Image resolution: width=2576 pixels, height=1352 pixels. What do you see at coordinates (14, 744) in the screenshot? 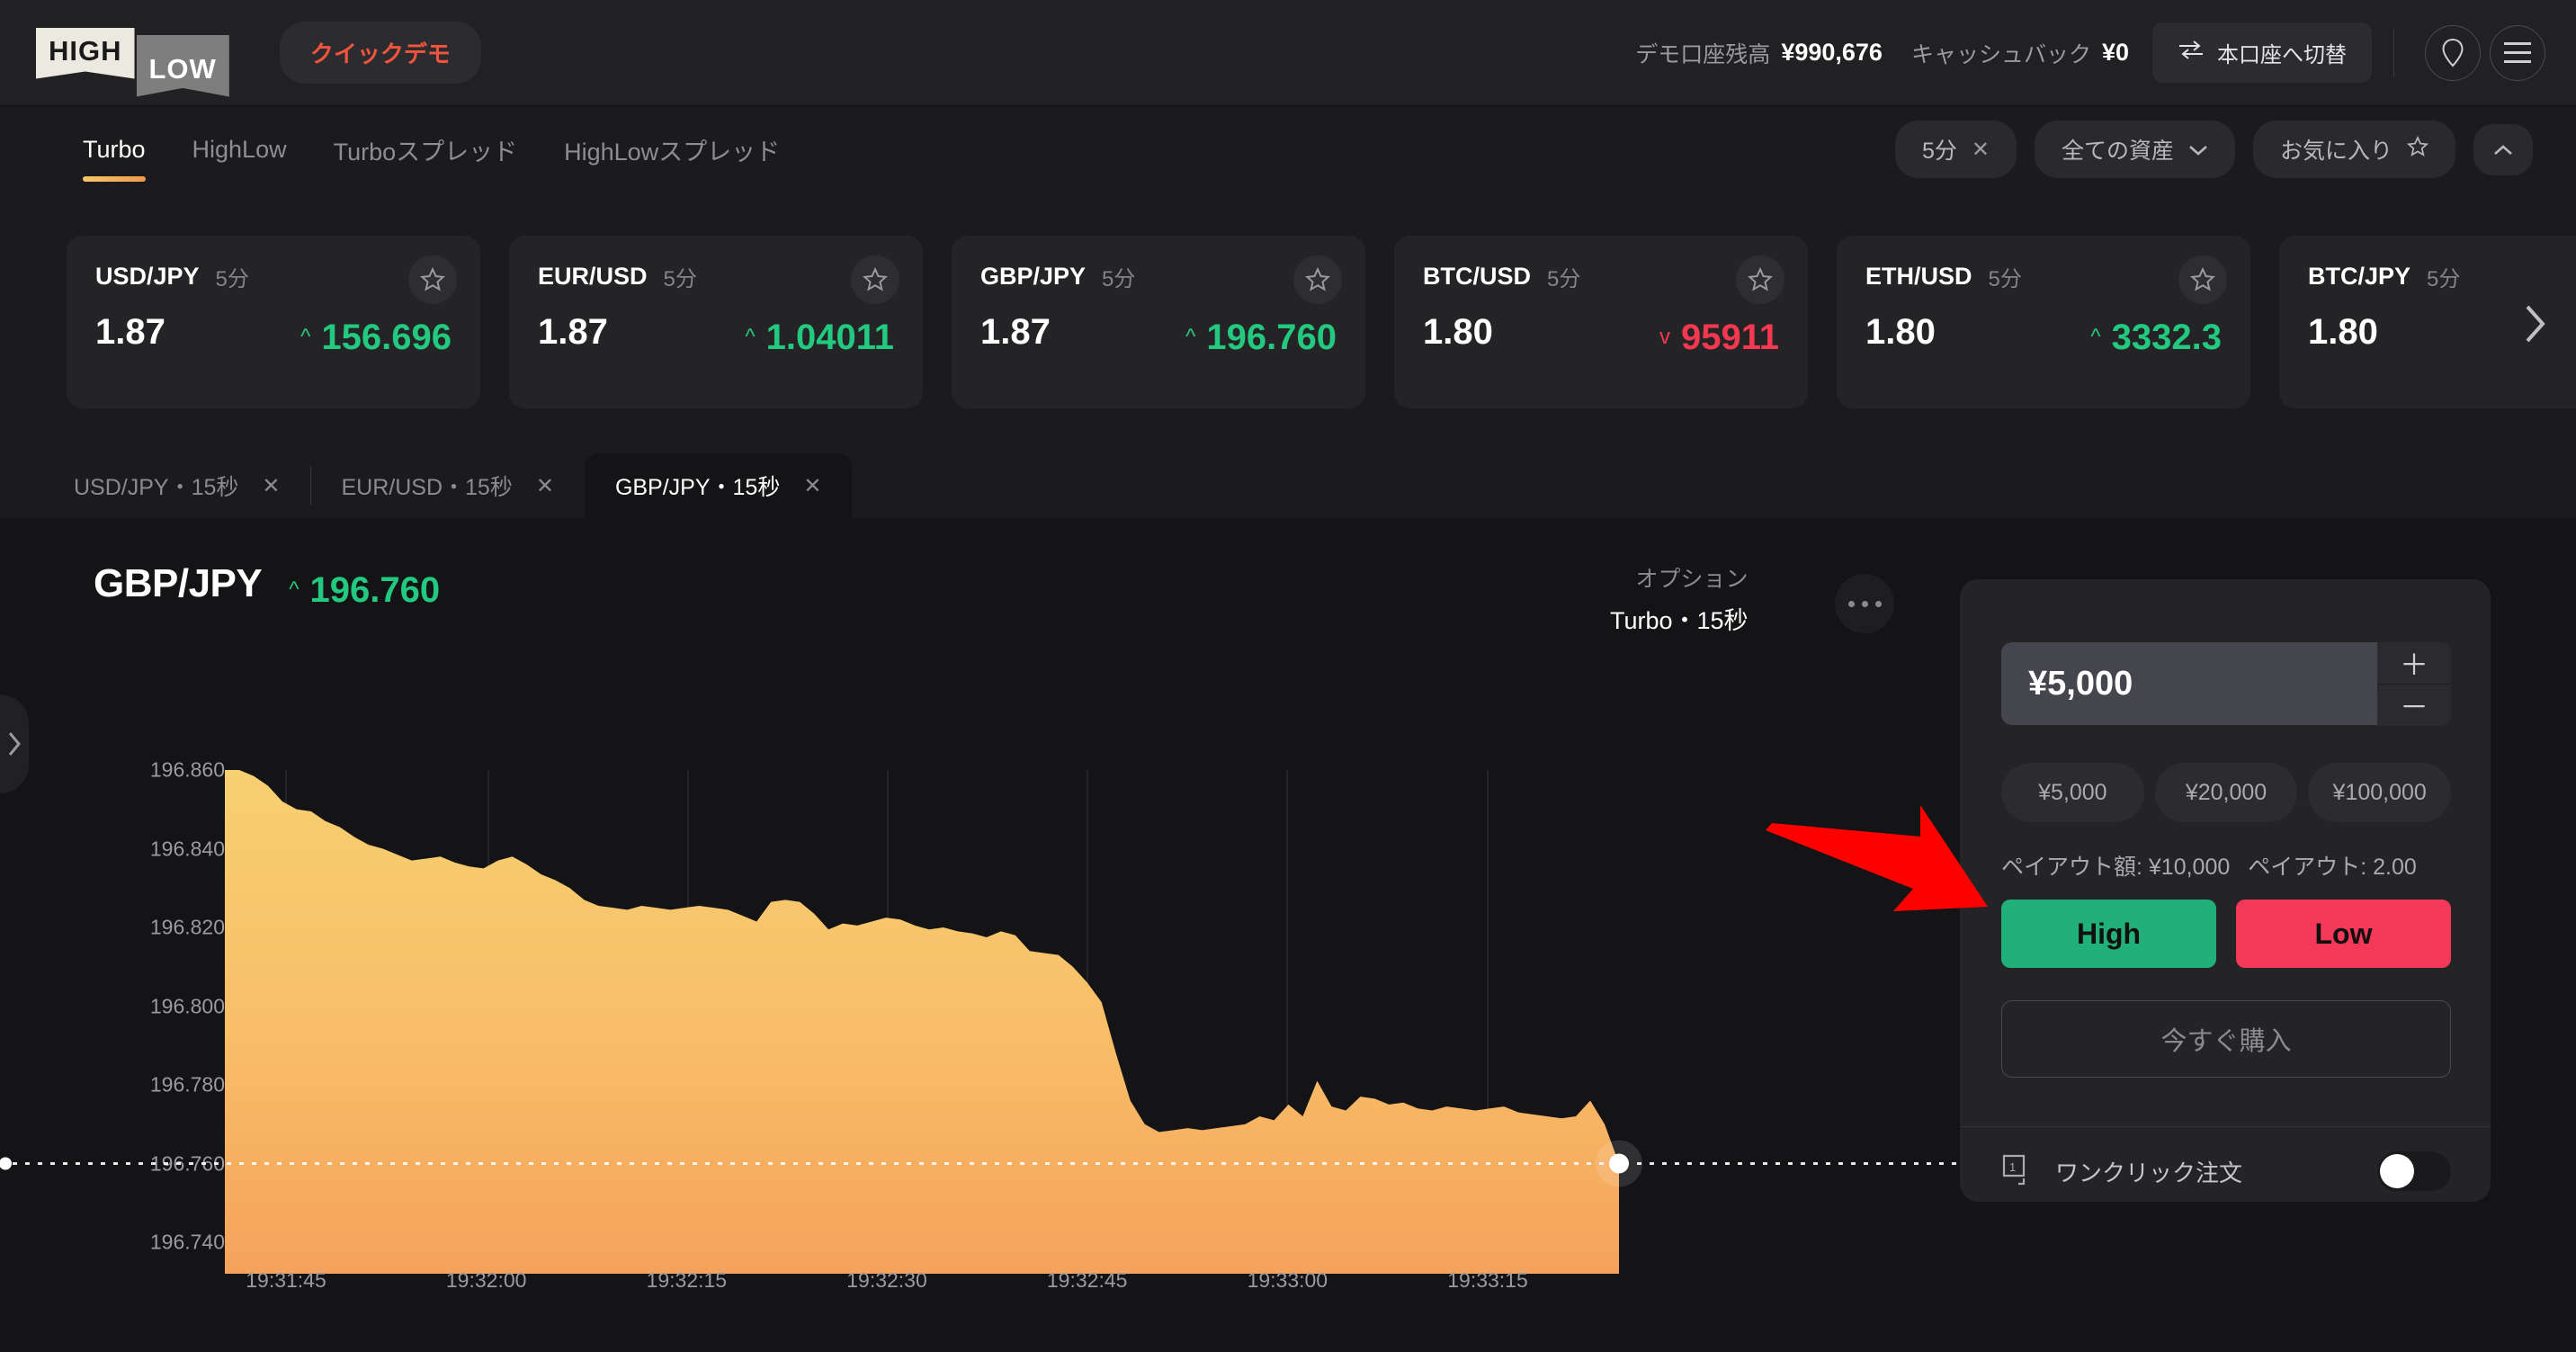
I see `sidebar-expand-toggle` at bounding box center [14, 744].